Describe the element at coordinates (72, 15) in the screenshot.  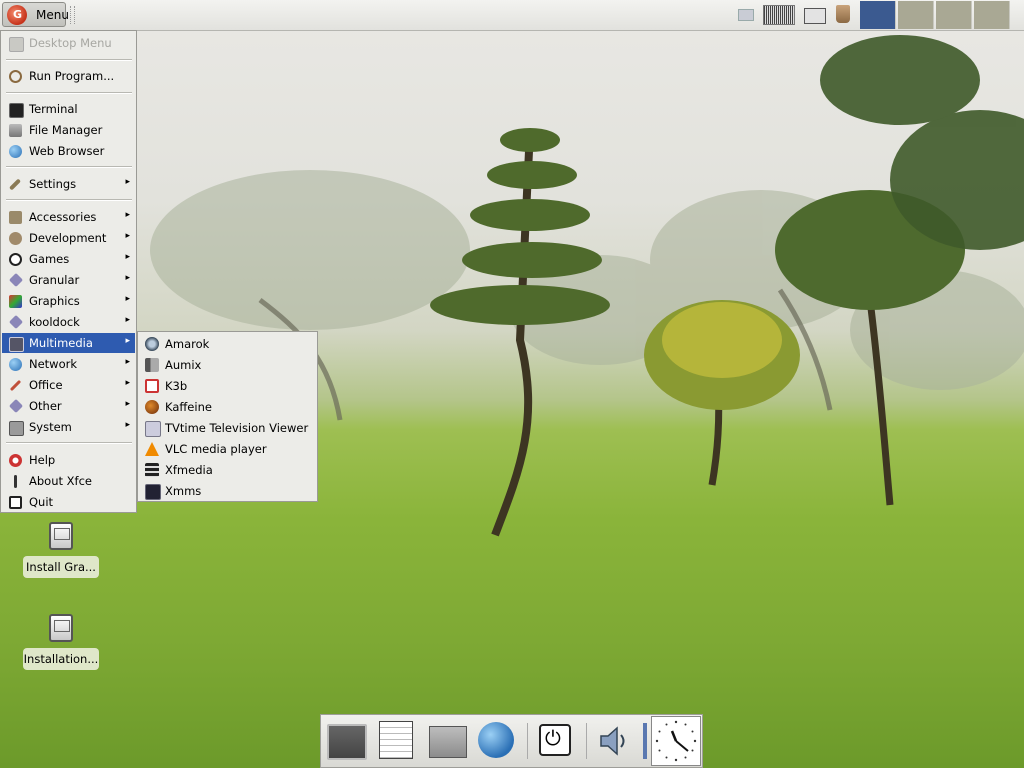
I see `panel-handle` at that location.